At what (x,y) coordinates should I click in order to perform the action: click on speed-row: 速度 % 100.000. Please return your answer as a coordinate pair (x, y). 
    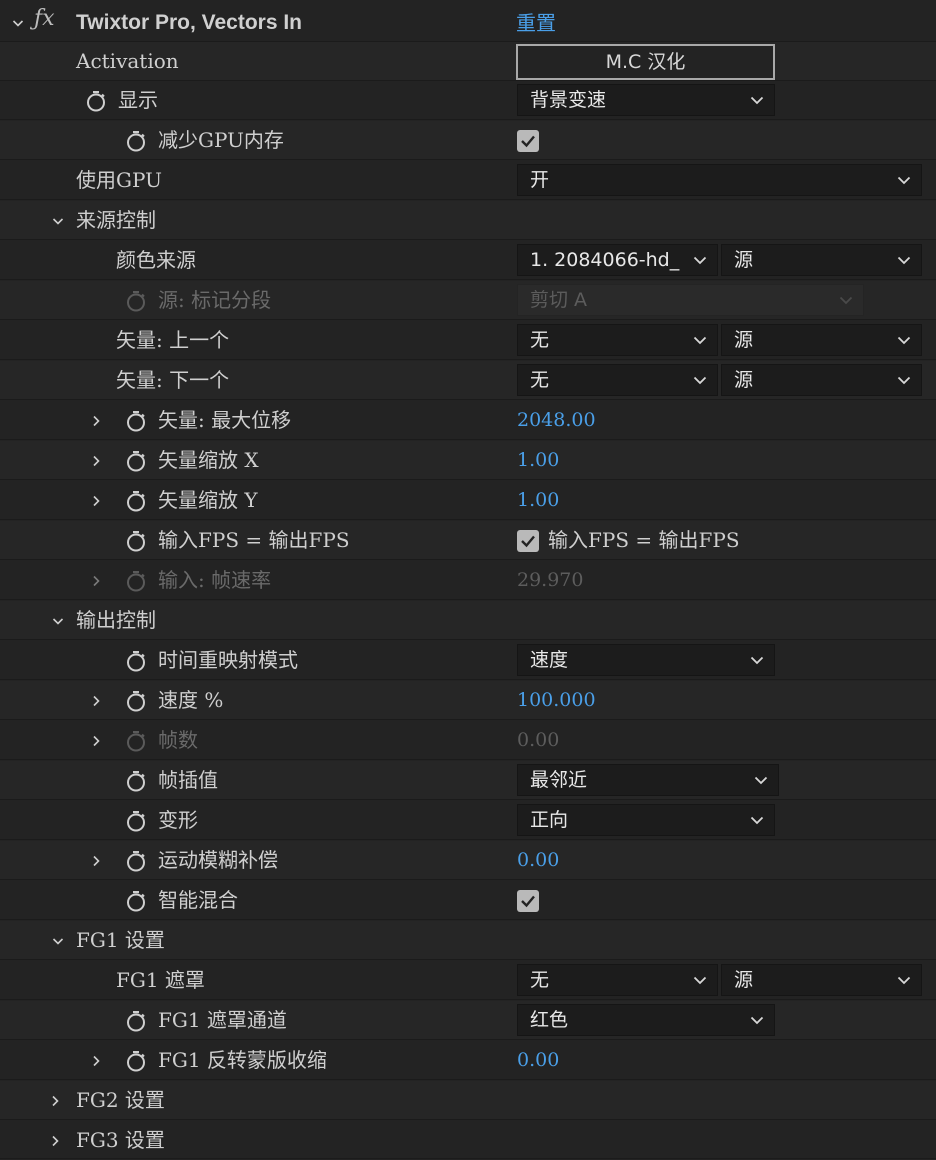
    Looking at the image, I should click on (468, 700).